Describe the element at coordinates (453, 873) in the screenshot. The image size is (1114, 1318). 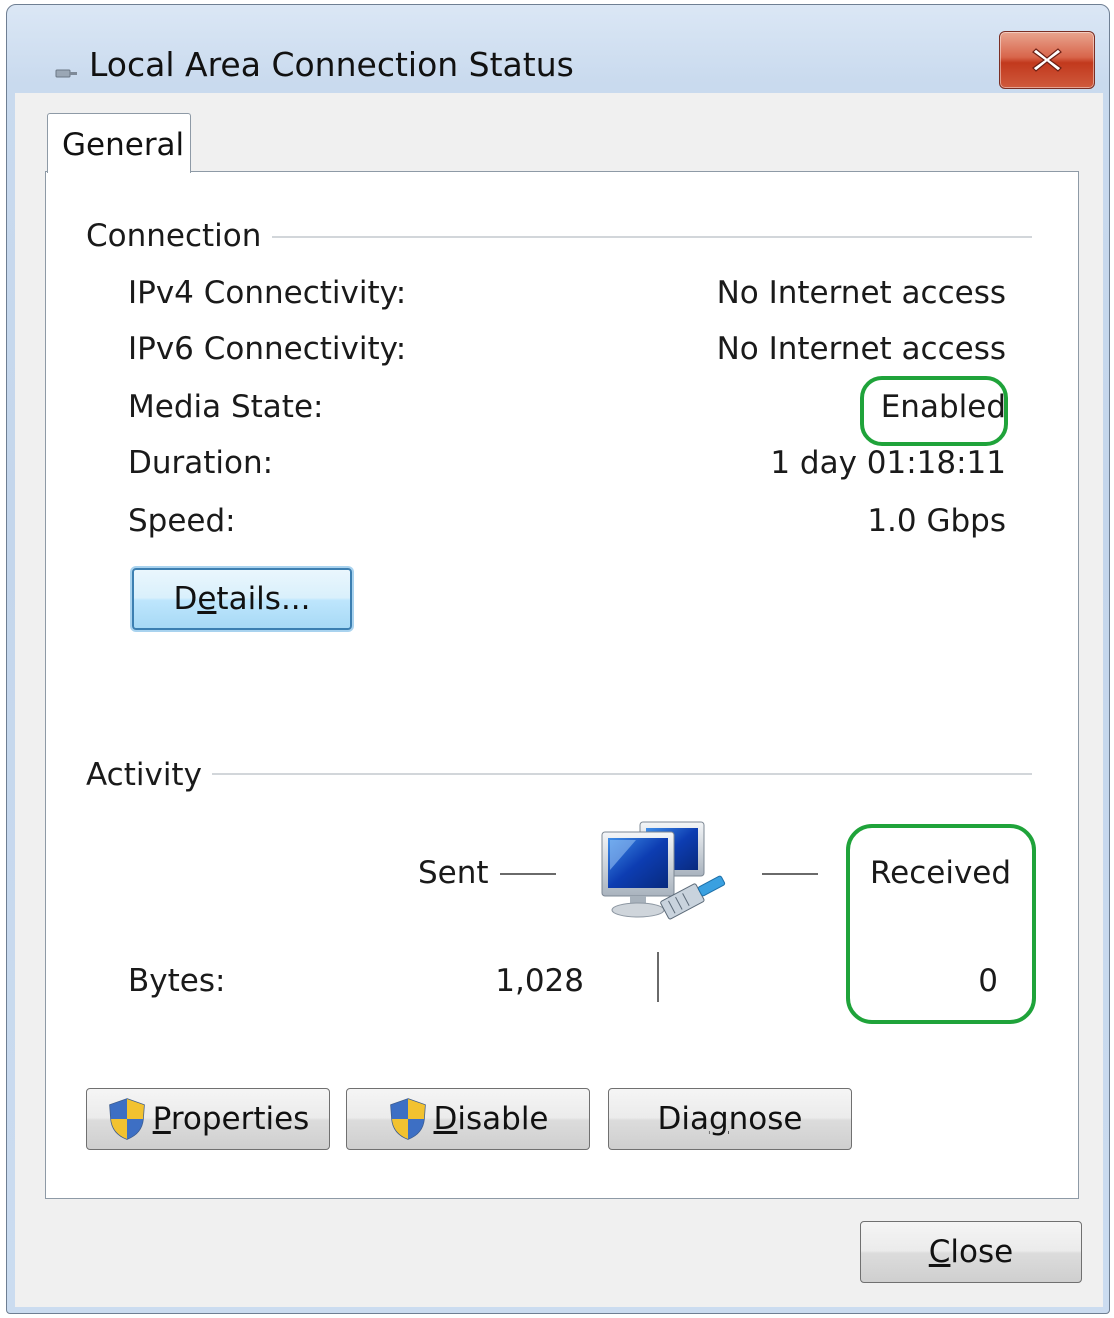
I see `sent-label: Sent` at that location.